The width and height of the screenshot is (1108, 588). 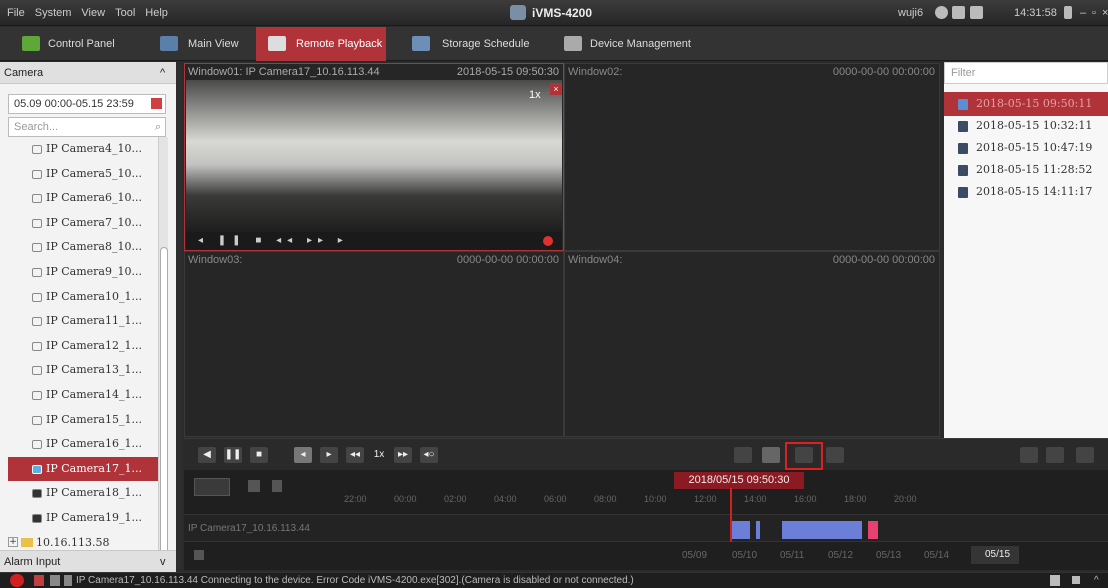 What do you see at coordinates (1026, 73) in the screenshot?
I see `filter-input: Filter` at bounding box center [1026, 73].